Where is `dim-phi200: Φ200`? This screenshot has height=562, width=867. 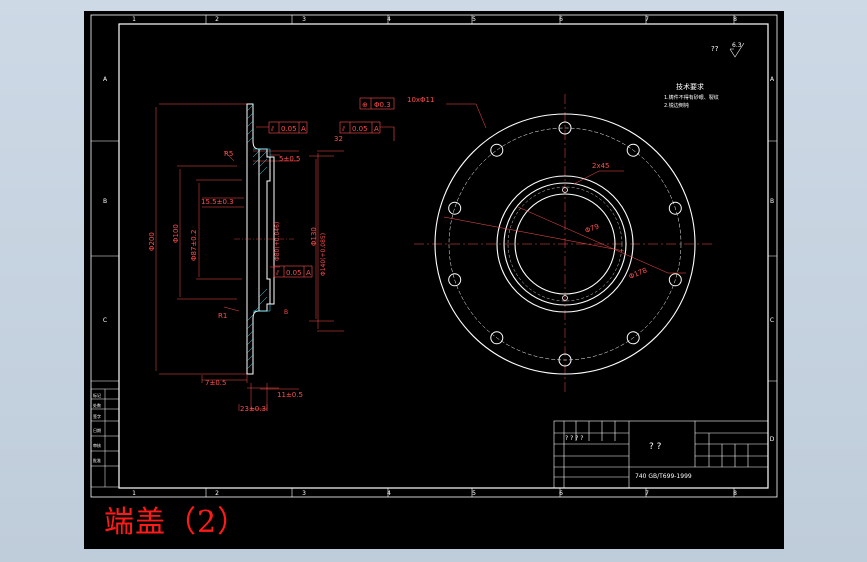 dim-phi200: Φ200 is located at coordinates (152, 241).